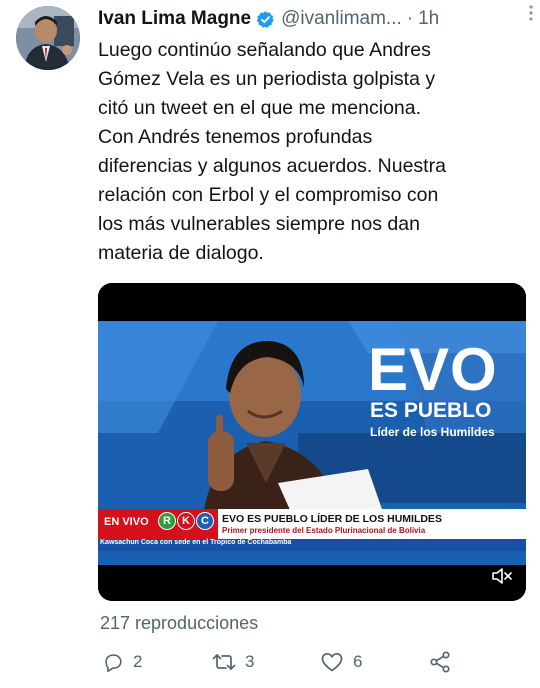 The height and width of the screenshot is (688, 540). Describe the element at coordinates (260, 108) in the screenshot. I see `tweet-text-line: citó un tweet en el que me menciona.` at that location.